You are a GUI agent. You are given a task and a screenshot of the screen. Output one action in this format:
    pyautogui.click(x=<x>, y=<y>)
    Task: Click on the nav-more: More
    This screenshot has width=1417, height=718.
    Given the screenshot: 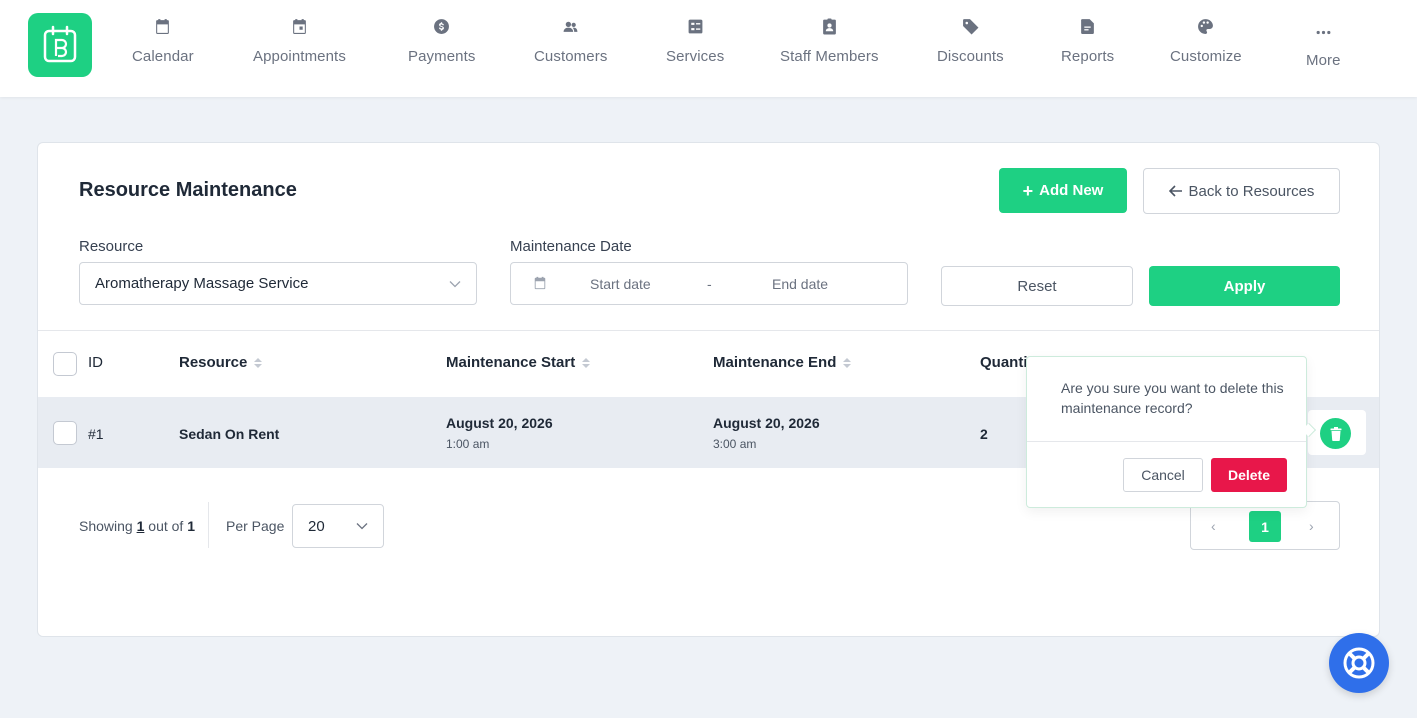 What is the action you would take?
    pyautogui.click(x=1323, y=45)
    